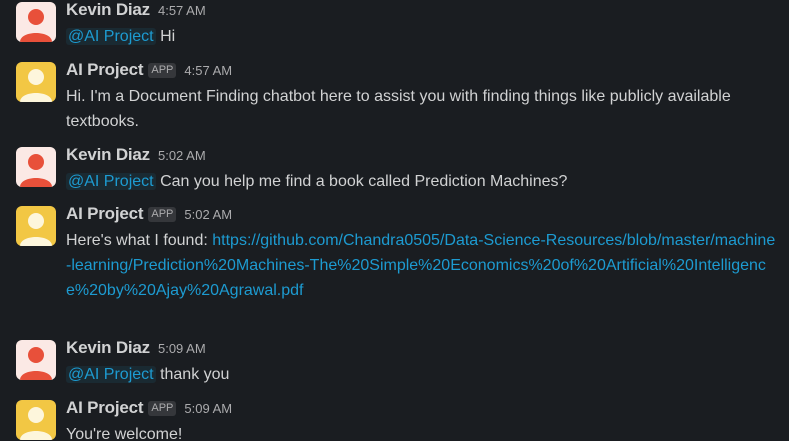 The width and height of the screenshot is (789, 441). I want to click on message-body: @AI Project Hi, so click(422, 36).